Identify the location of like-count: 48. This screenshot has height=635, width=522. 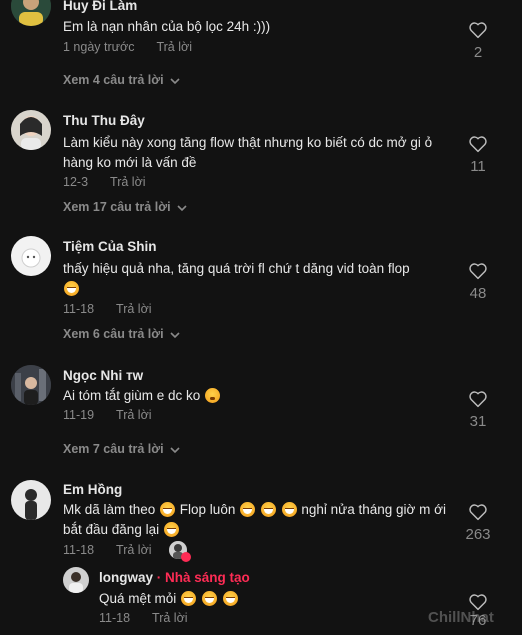
(478, 293).